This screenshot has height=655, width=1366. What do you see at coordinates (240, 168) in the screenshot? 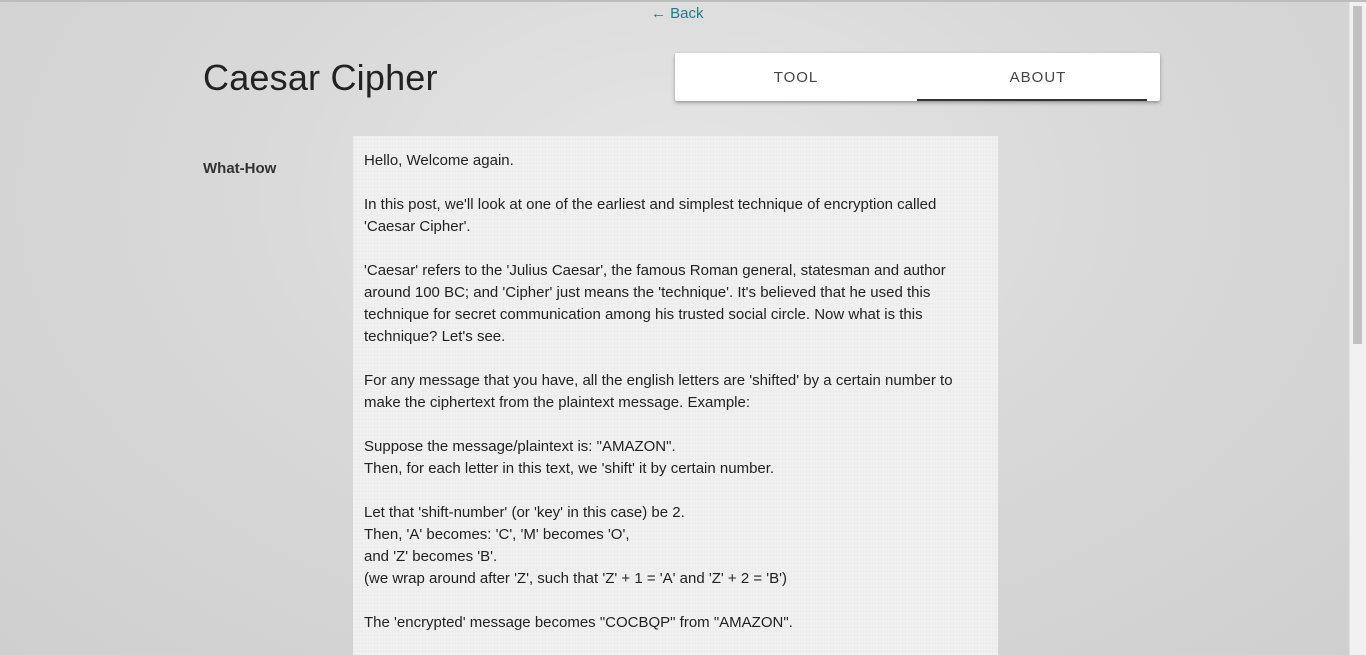
I see `section-label: What-How` at bounding box center [240, 168].